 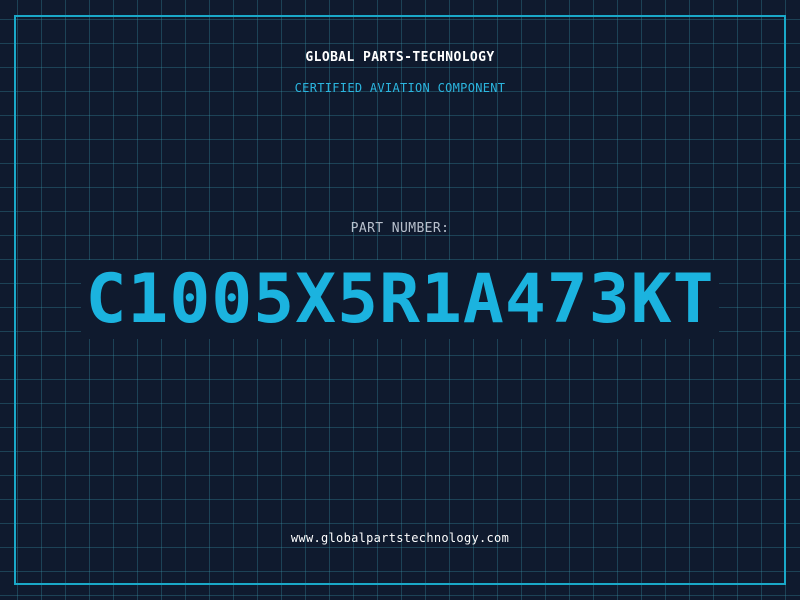 I want to click on part-number-text: C1005X5R1A473KT, so click(x=400, y=299).